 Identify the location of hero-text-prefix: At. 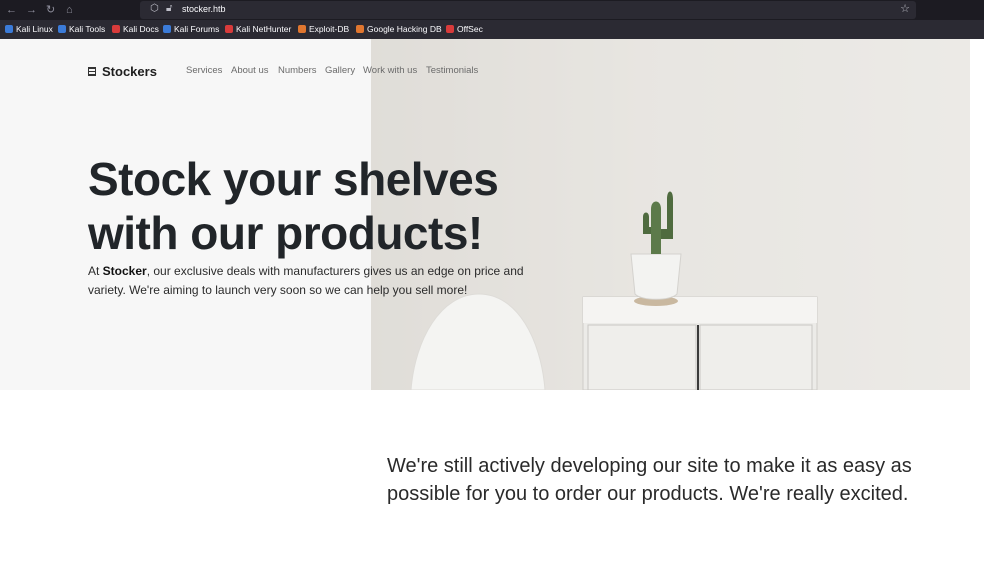
(95, 271).